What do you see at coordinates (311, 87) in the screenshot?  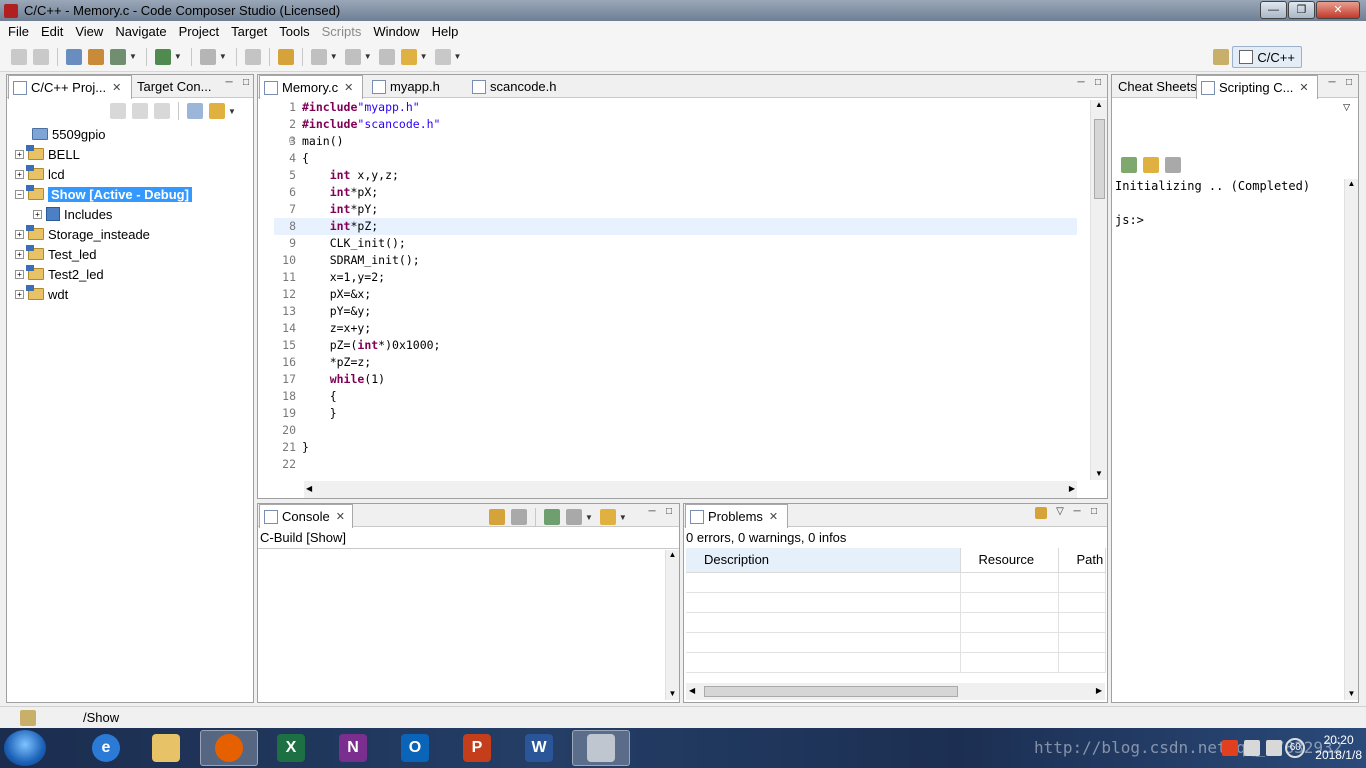 I see `tab-memory-c: Memory.c ✕` at bounding box center [311, 87].